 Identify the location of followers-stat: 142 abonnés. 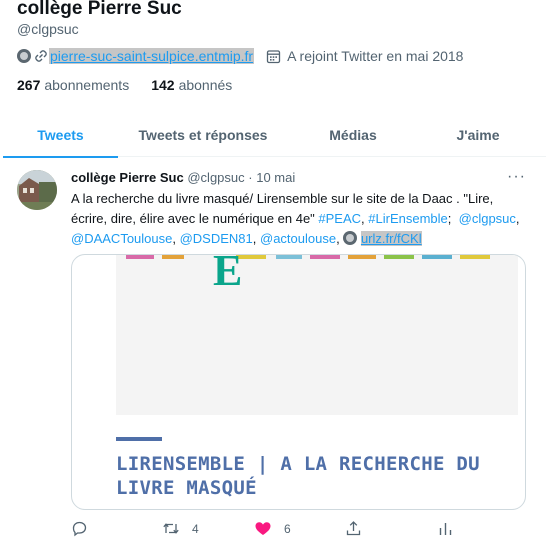
(191, 85).